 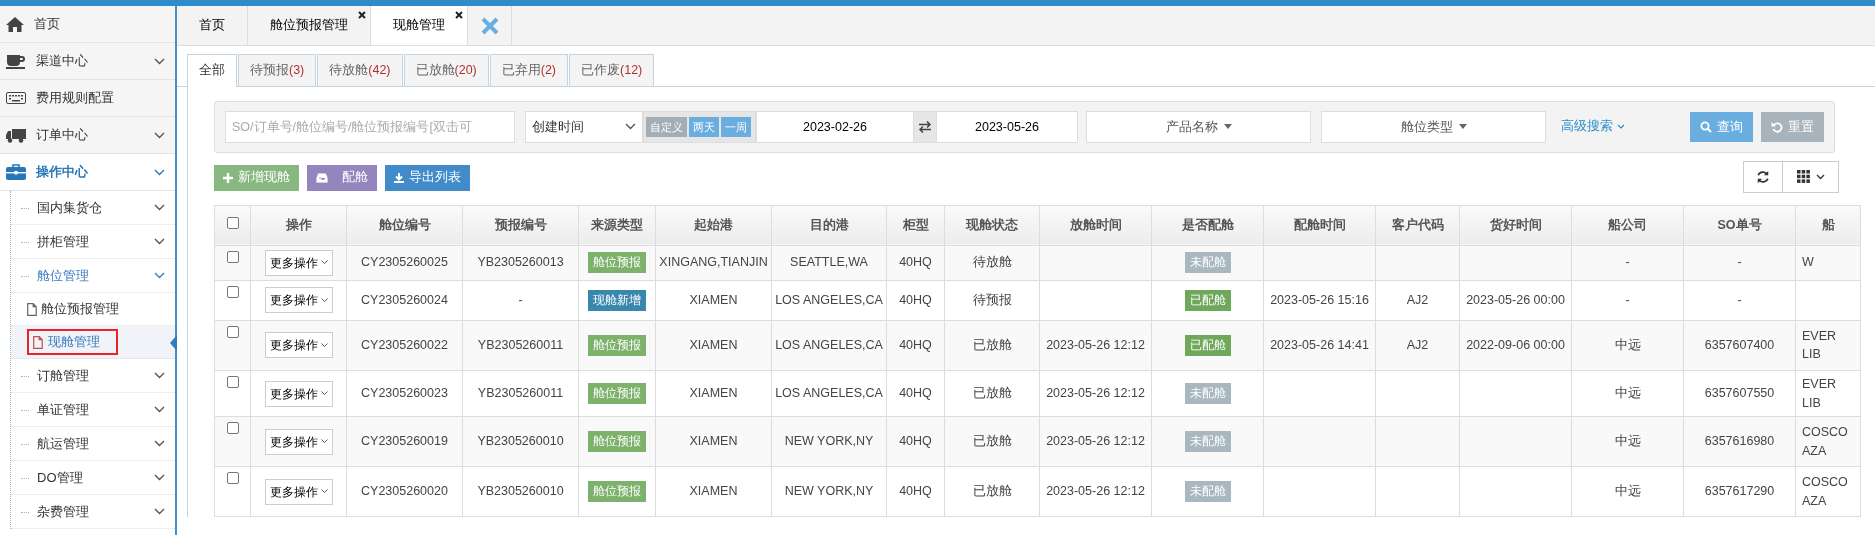 I want to click on sidebar-item: 渠道中心, so click(x=87, y=61).